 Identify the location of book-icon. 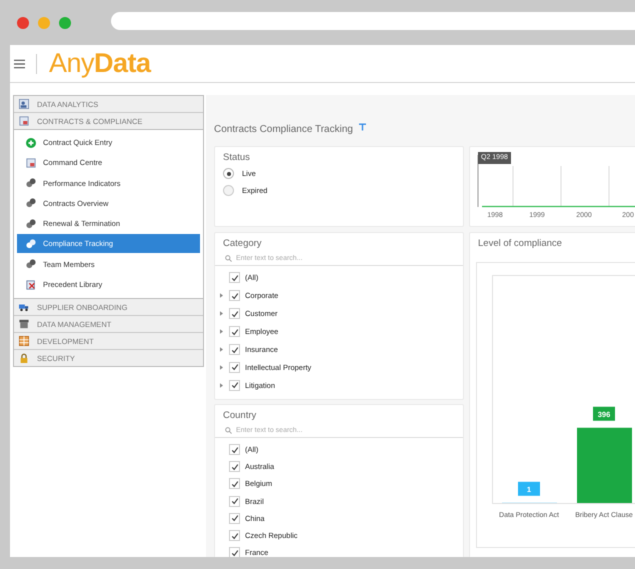
(31, 285).